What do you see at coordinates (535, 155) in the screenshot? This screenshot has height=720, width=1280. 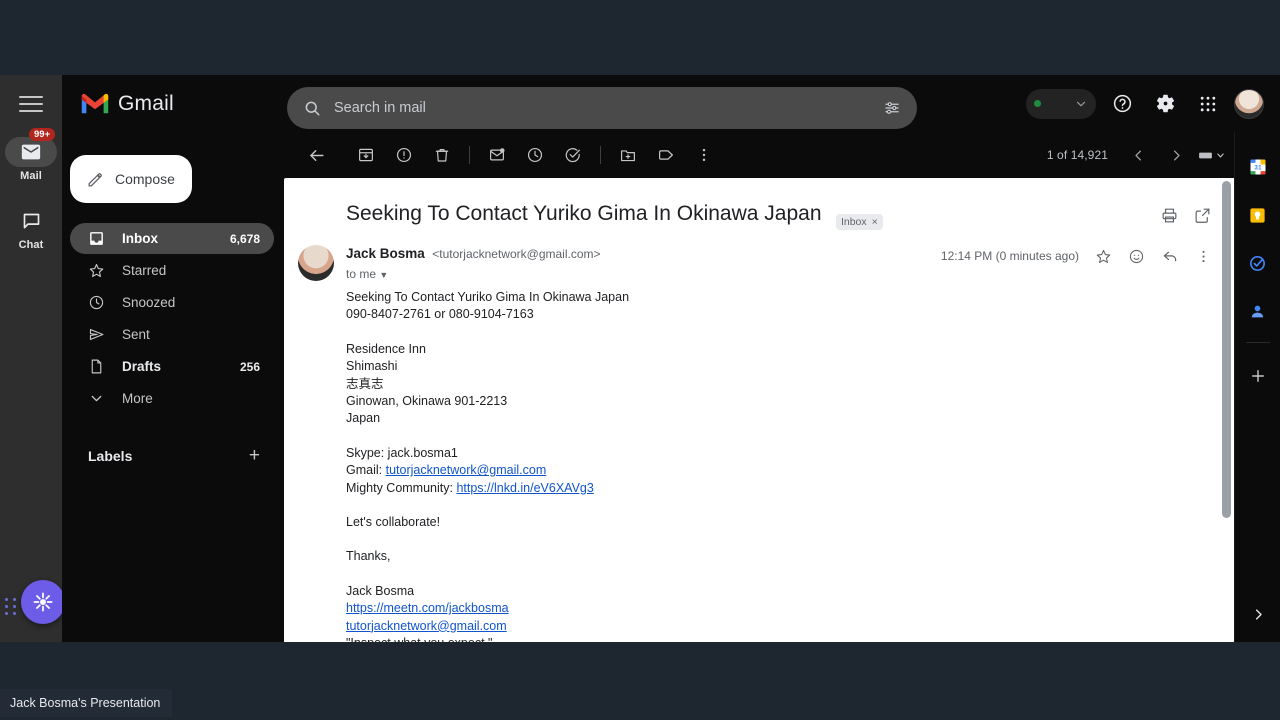 I see `snooze-button` at bounding box center [535, 155].